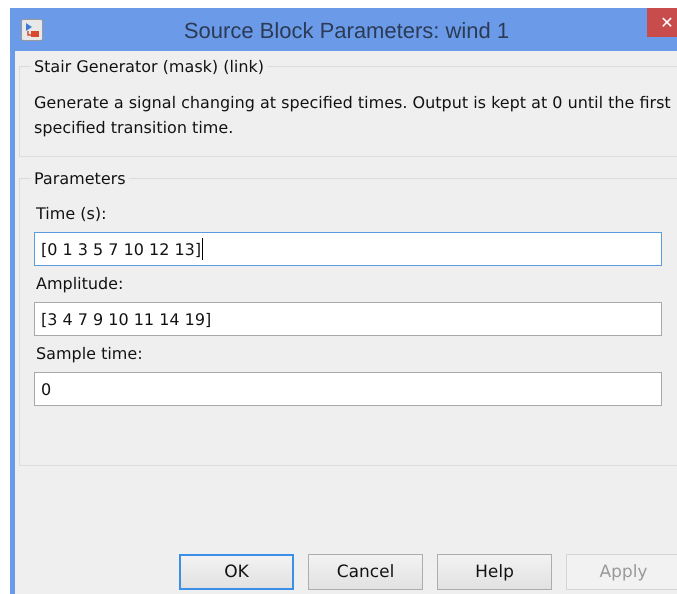  Describe the element at coordinates (149, 66) in the screenshot. I see `group-title: Stair Generator (mask) (link)` at that location.